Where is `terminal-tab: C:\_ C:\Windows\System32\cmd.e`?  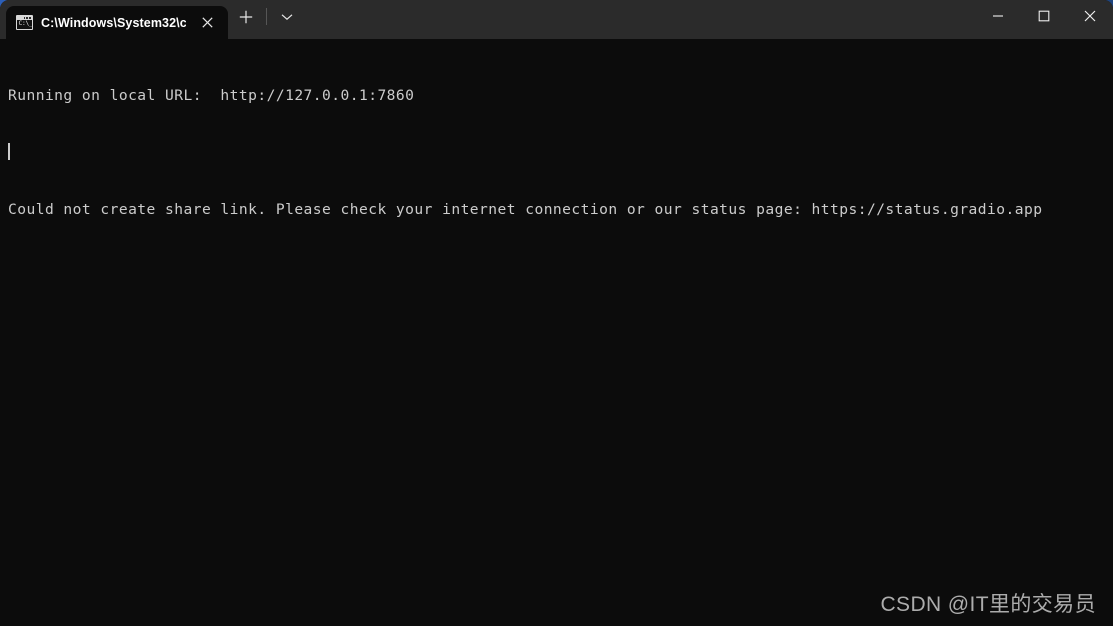 terminal-tab: C:\_ C:\Windows\System32\cmd.e is located at coordinates (117, 22).